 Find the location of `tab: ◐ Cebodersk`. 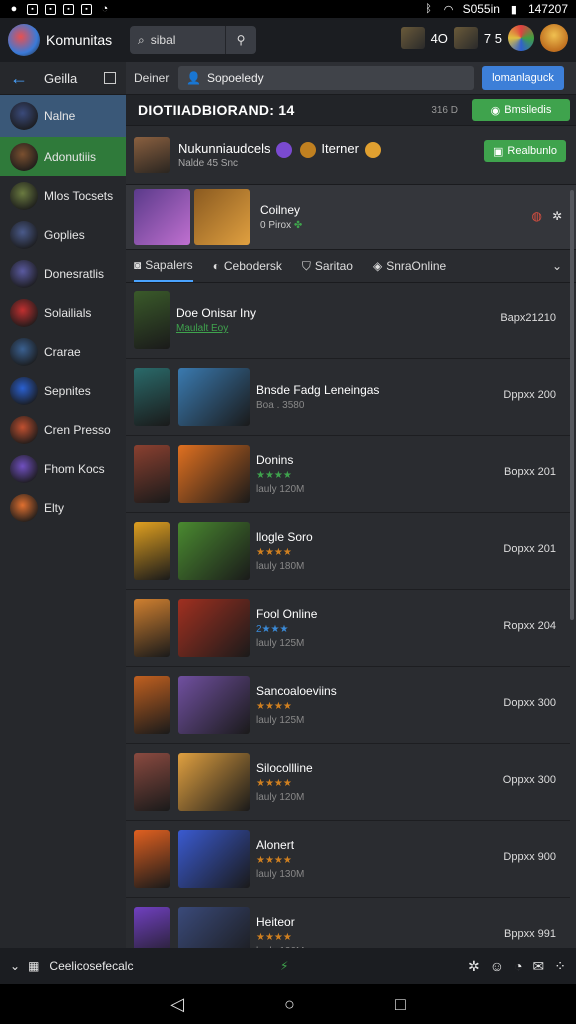

tab: ◐ Cebodersk is located at coordinates (247, 266).